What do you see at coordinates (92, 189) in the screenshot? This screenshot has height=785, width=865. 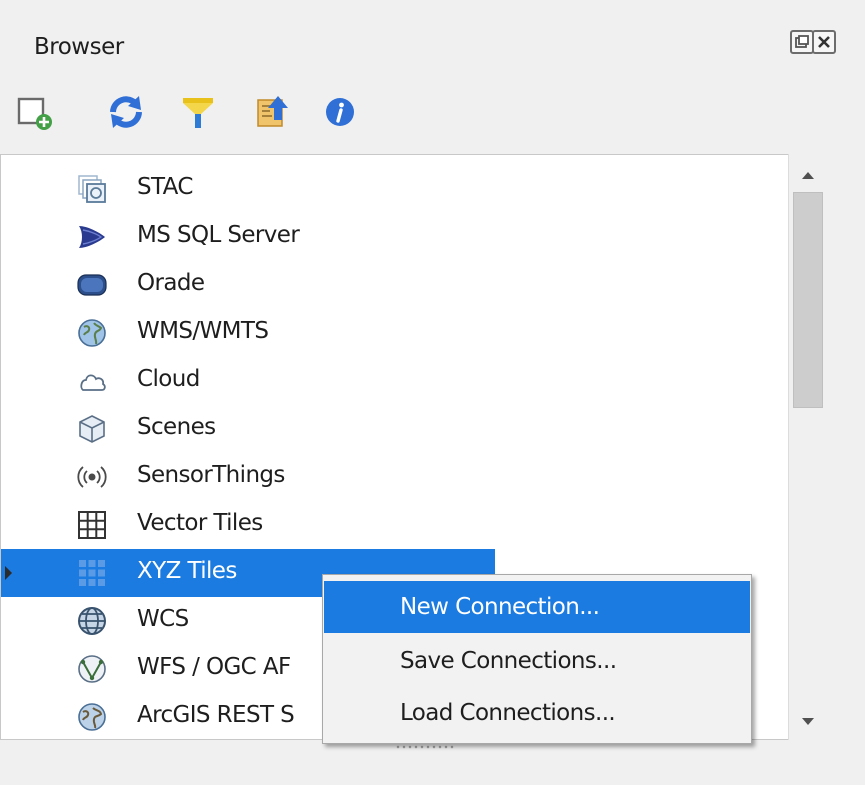 I see `stac-icon` at bounding box center [92, 189].